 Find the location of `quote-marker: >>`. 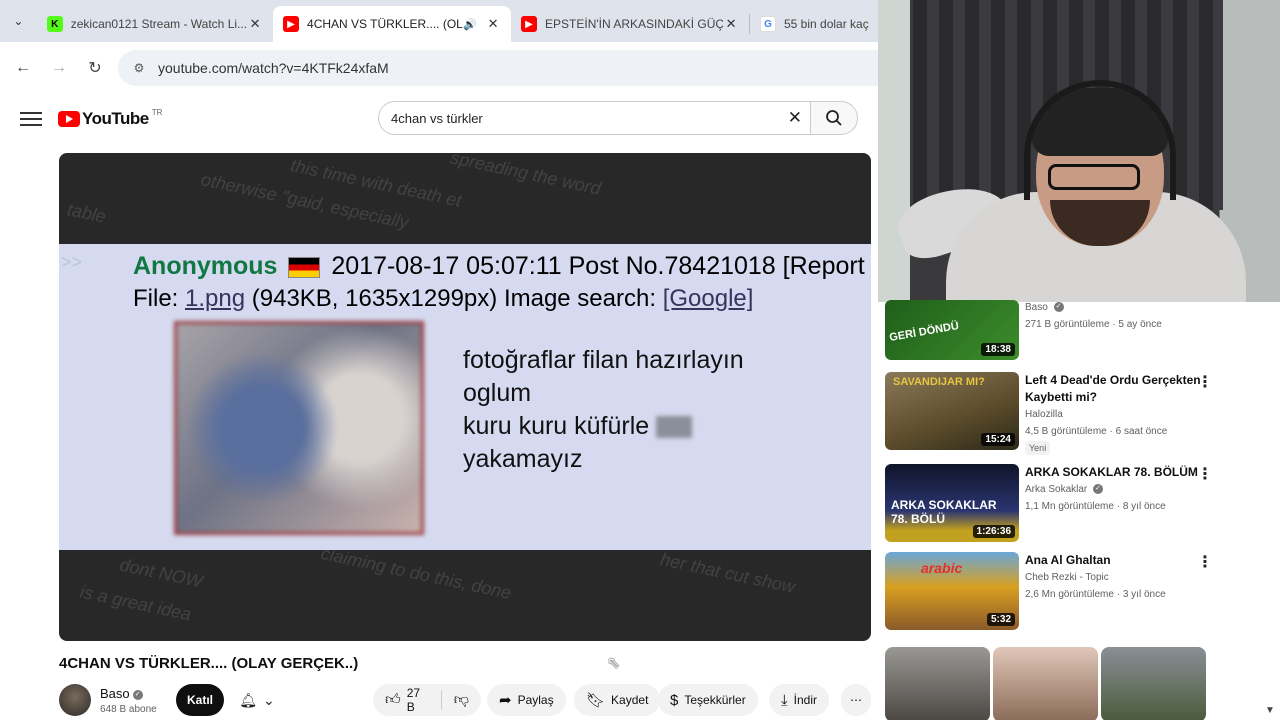

quote-marker: >> is located at coordinates (72, 262).